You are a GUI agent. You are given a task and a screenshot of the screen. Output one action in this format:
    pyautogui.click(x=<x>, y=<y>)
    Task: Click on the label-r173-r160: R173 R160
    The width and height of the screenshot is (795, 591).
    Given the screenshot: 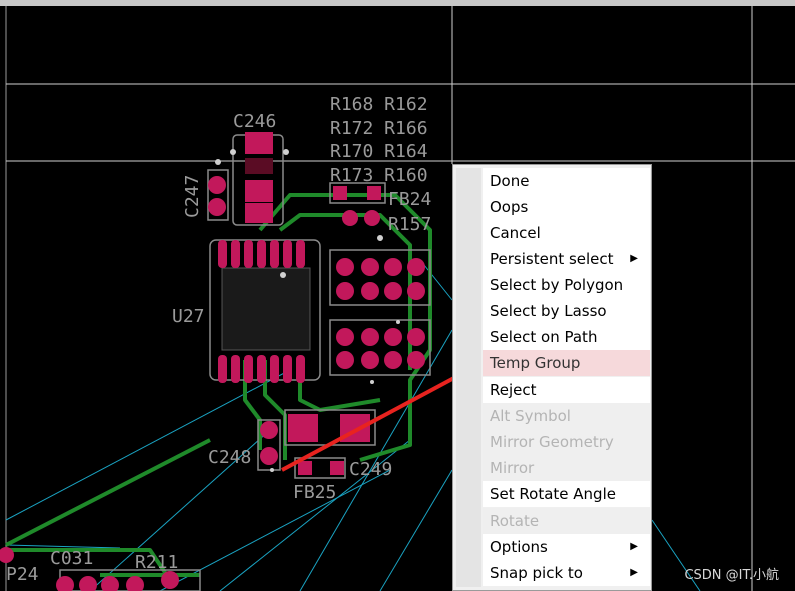 What is the action you would take?
    pyautogui.click(x=379, y=175)
    